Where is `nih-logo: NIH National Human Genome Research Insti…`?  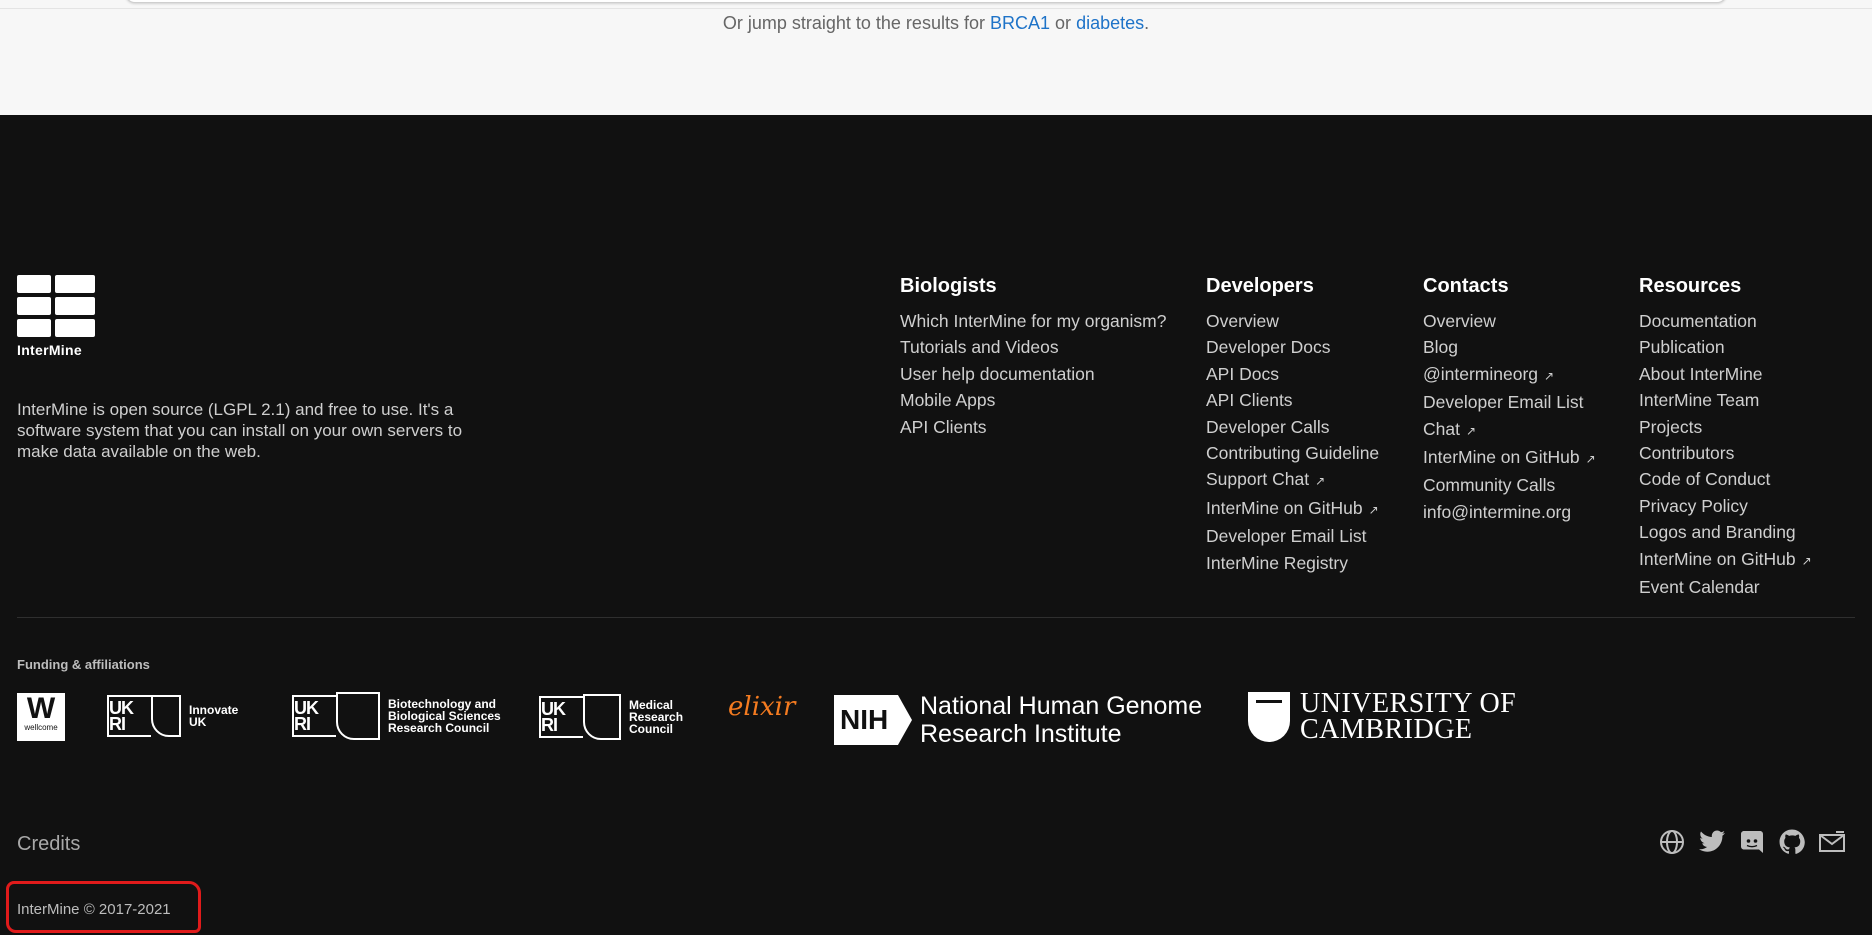
nih-logo: NIH National Human Genome Research Insti… is located at coordinates (1018, 720).